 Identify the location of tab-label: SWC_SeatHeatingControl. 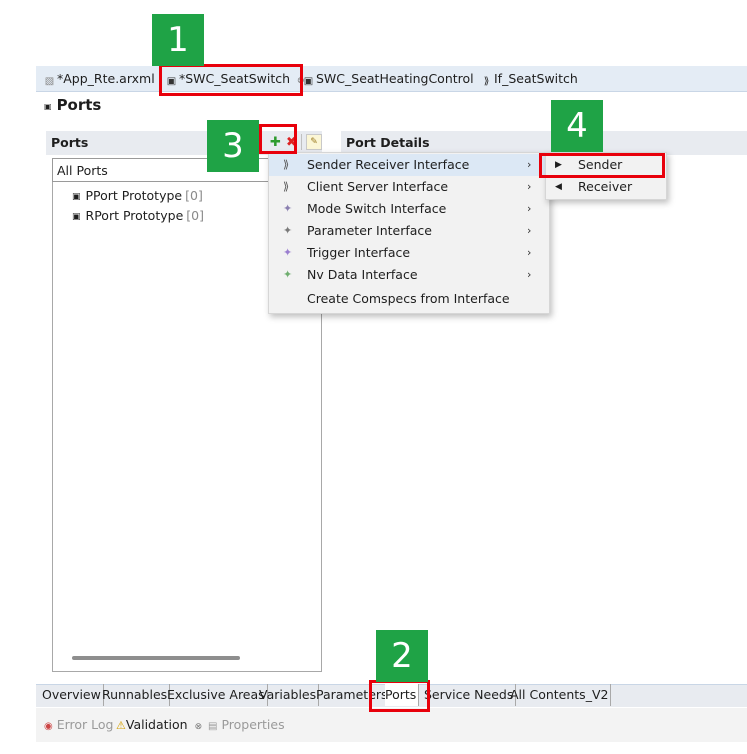
(395, 78).